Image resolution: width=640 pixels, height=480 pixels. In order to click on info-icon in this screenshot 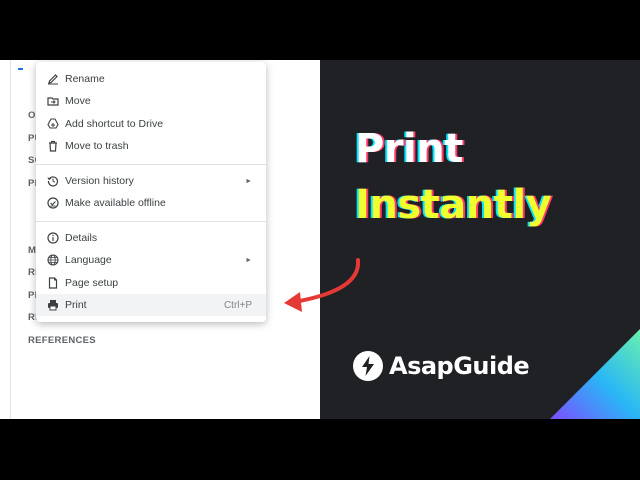, I will do `click(53, 238)`.